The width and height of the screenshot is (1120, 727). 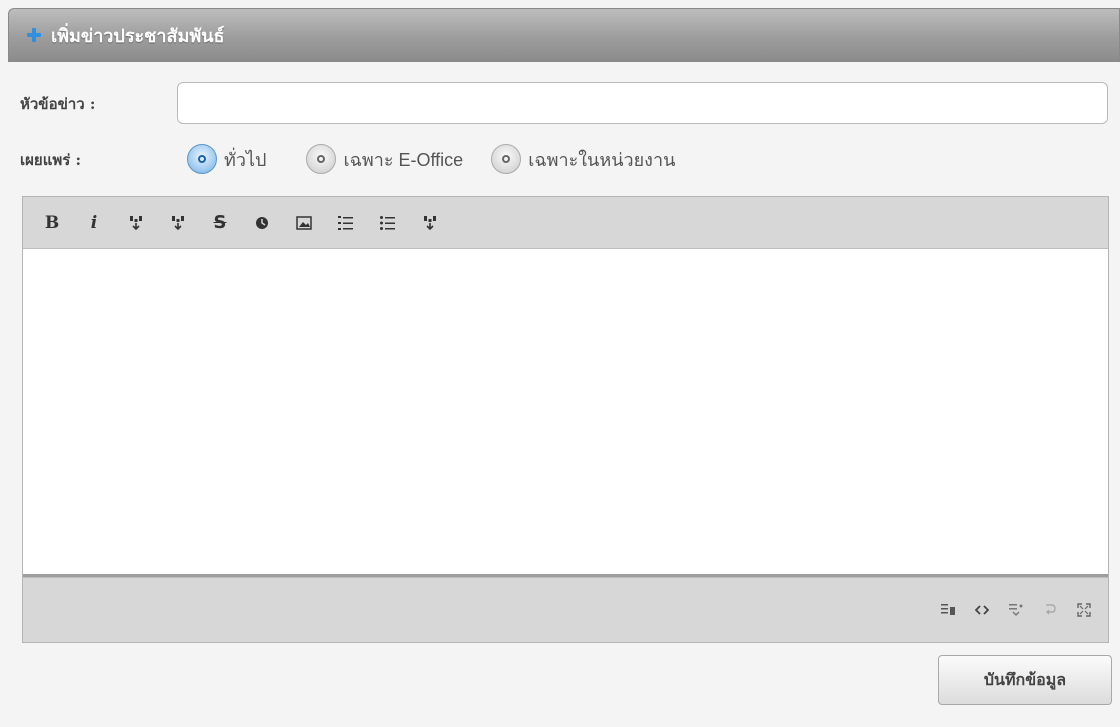 I want to click on ordered-list-icon, so click(x=345, y=222).